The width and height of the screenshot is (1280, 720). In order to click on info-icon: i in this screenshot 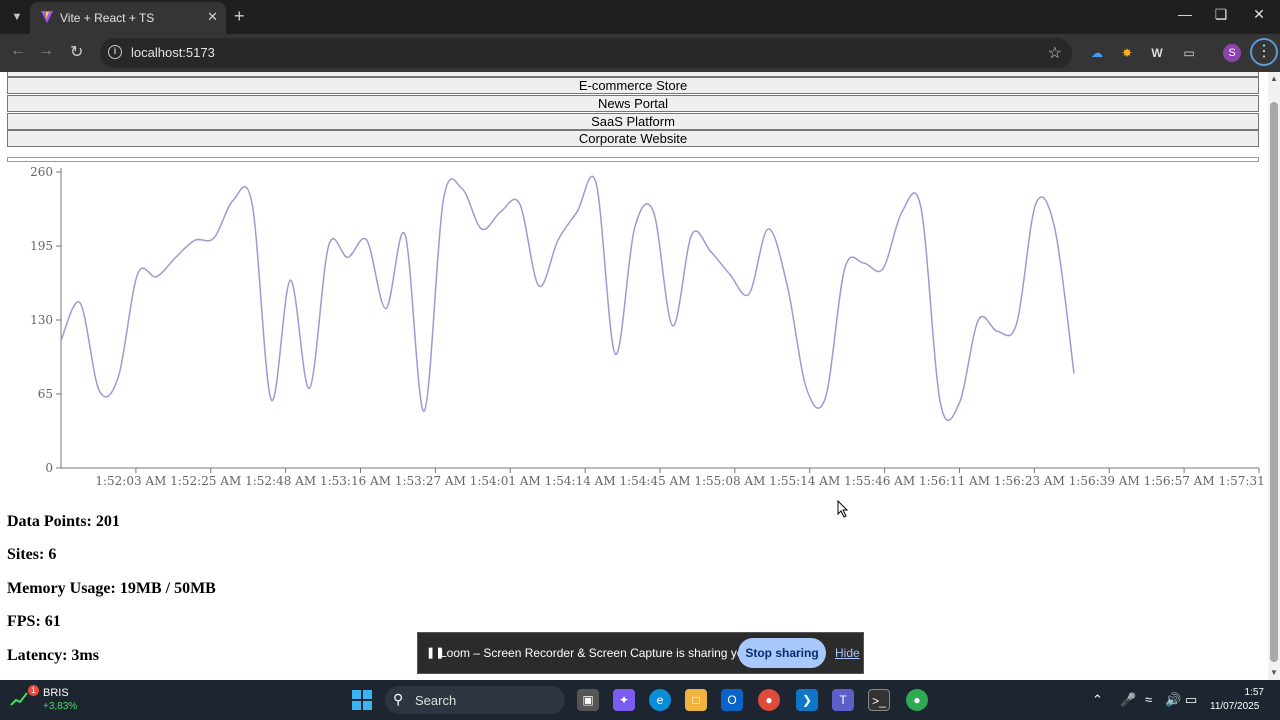, I will do `click(115, 52)`.